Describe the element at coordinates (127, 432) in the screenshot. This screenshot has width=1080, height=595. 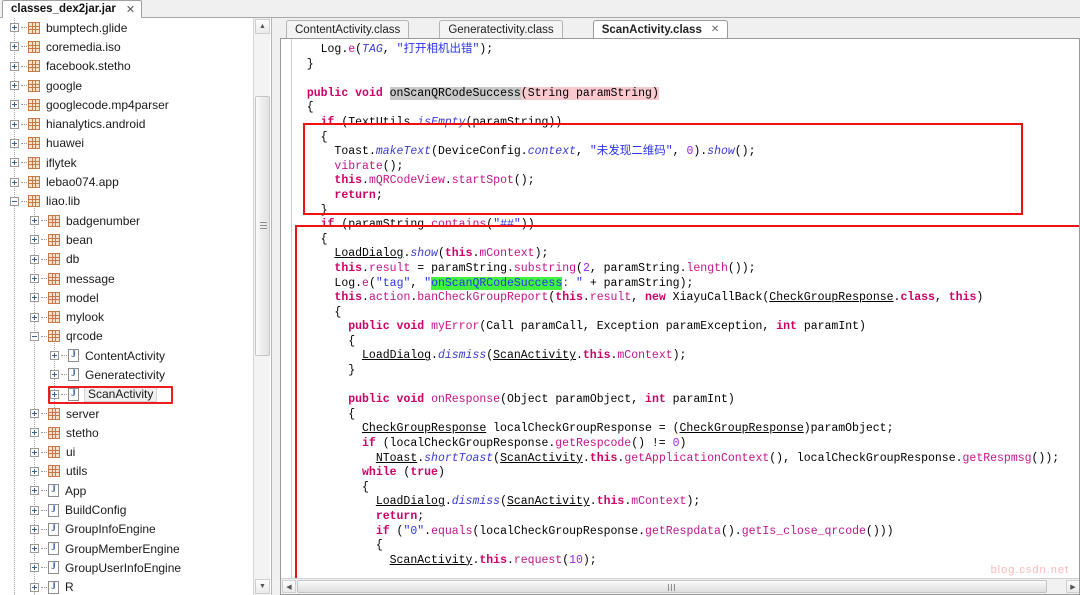
I see `tree-item-stetho: stetho` at that location.